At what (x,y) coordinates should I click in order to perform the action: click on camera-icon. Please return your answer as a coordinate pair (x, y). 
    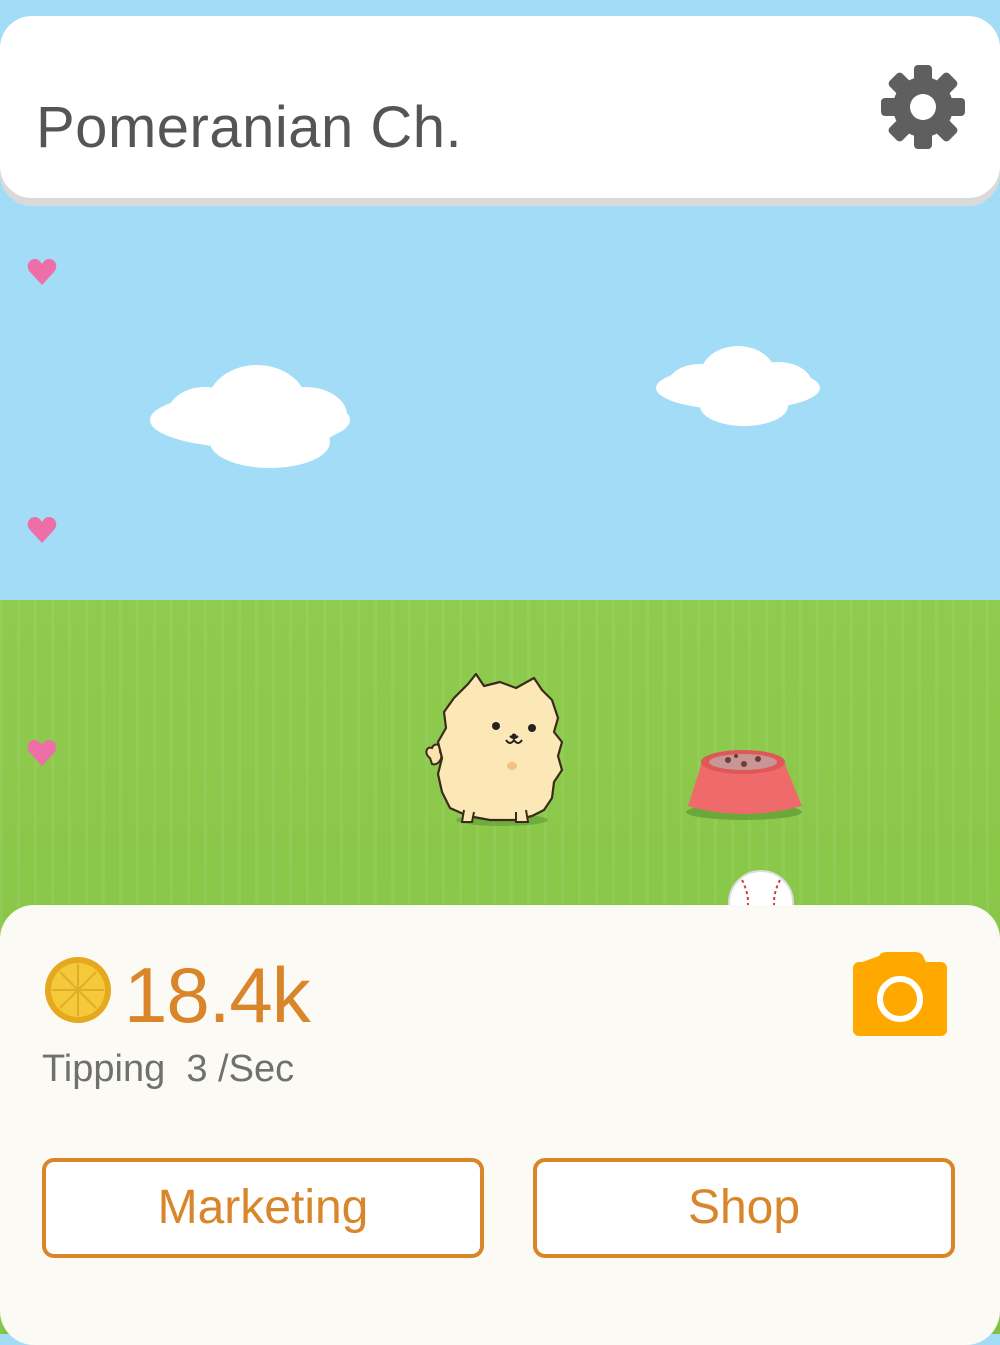
    Looking at the image, I should click on (900, 994).